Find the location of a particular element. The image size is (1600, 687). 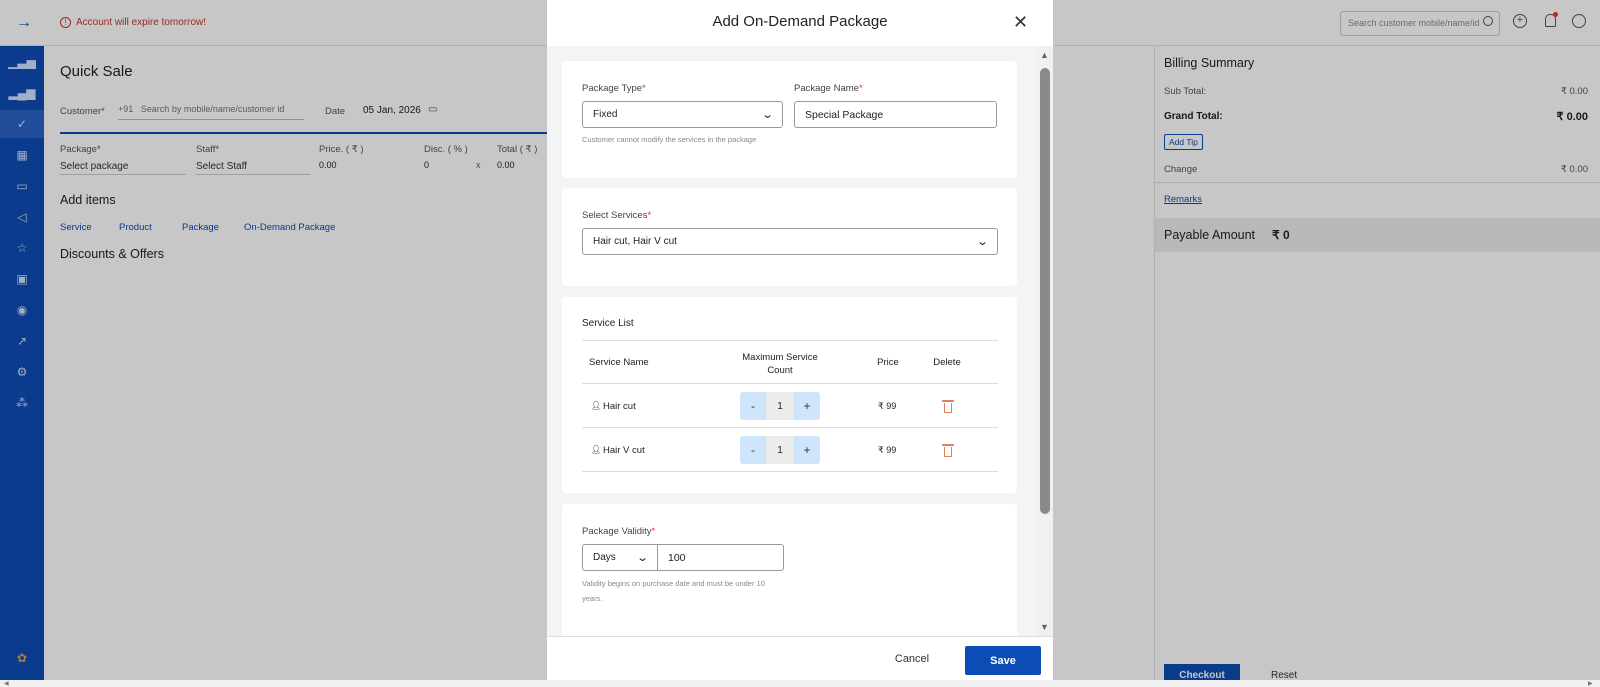

service-name-cell: Hair cut is located at coordinates (619, 406).